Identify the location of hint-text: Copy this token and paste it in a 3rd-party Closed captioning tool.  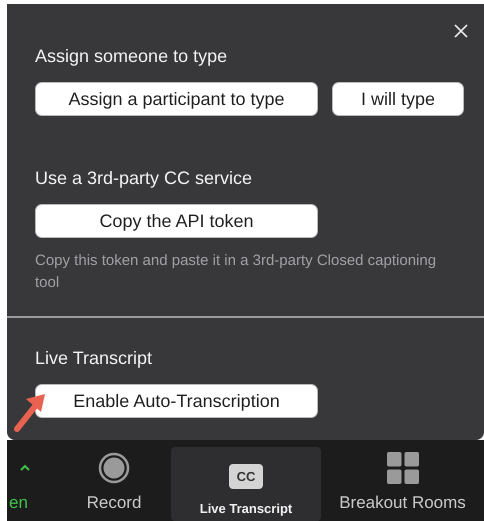
(236, 272).